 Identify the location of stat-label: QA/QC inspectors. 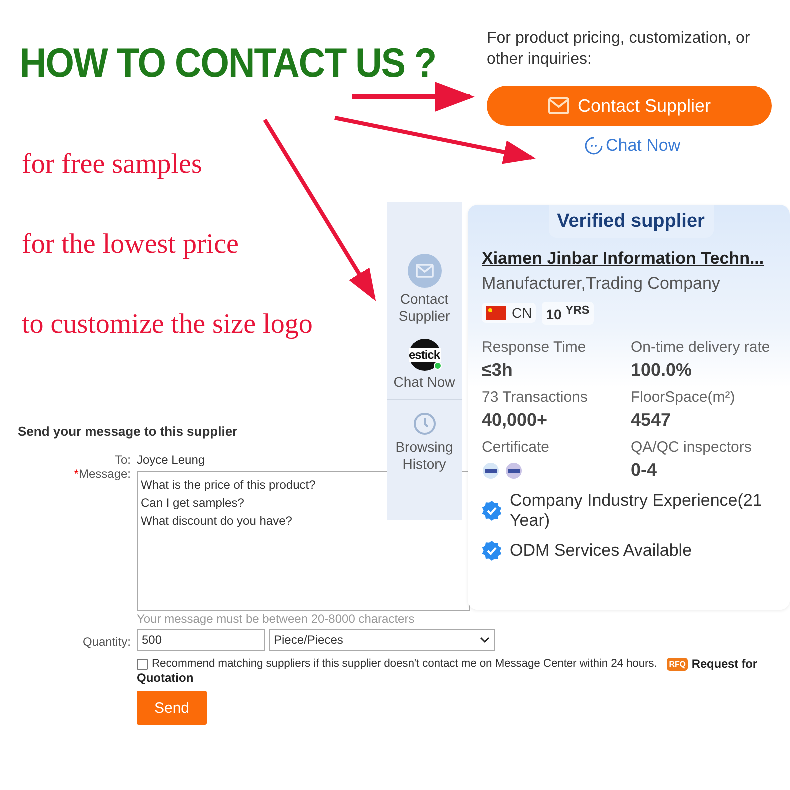
(692, 447).